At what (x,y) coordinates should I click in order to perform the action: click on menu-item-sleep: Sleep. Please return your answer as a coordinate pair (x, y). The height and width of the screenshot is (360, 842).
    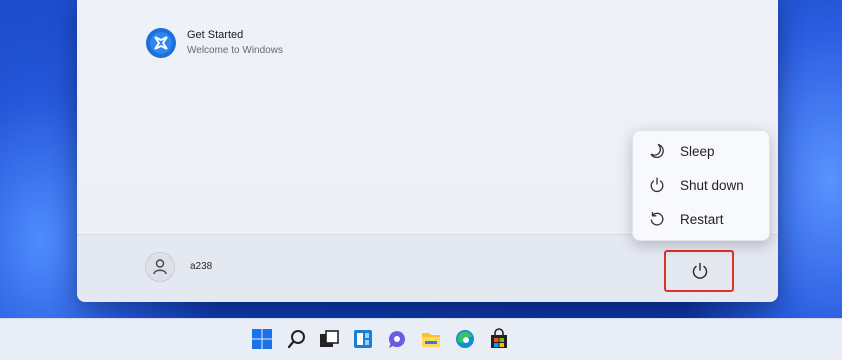
    Looking at the image, I should click on (701, 151).